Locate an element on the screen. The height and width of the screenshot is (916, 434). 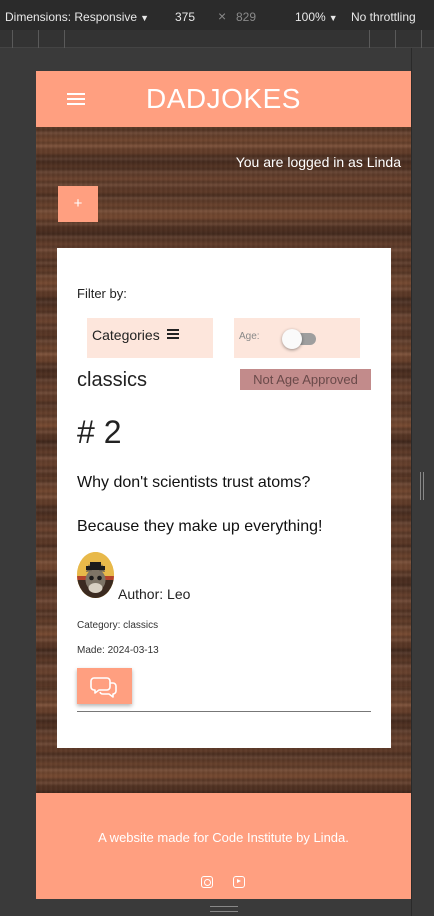
height-input: 829 is located at coordinates (246, 17).